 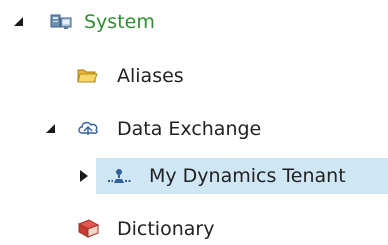 I want to click on tree-node-label: Data Exchange, so click(x=189, y=129).